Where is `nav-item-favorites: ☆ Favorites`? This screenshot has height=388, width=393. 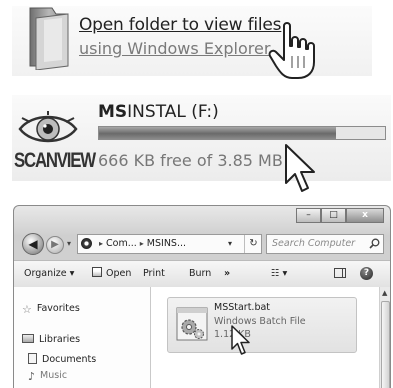
nav-item-favorites: ☆ Favorites is located at coordinates (51, 309).